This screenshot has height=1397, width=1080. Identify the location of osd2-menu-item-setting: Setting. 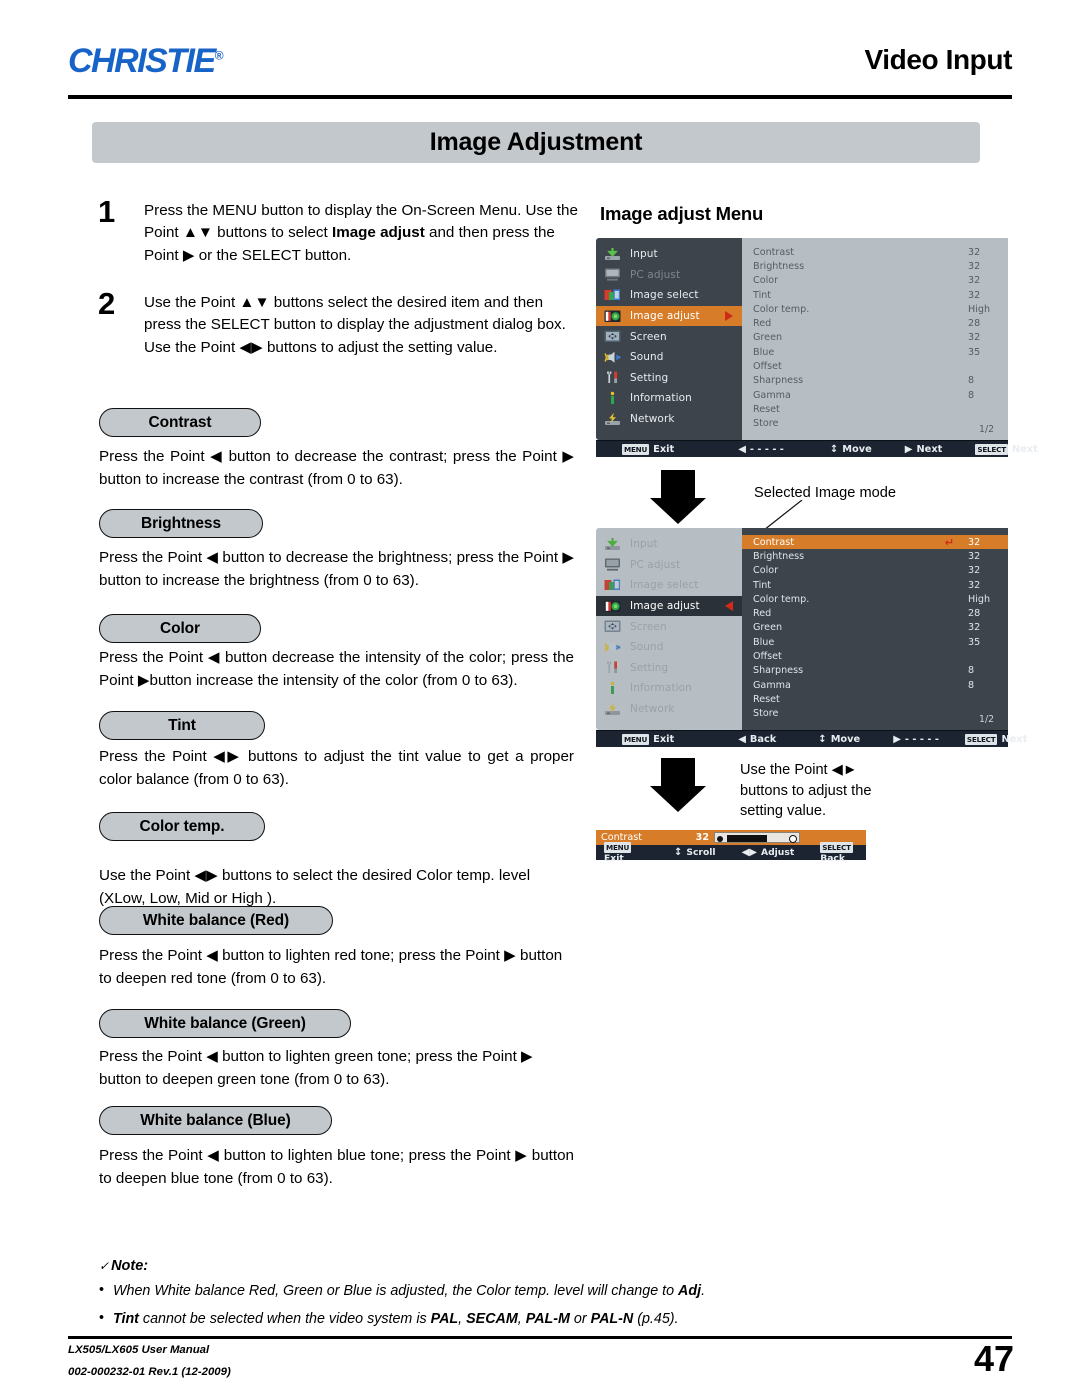
(669, 668).